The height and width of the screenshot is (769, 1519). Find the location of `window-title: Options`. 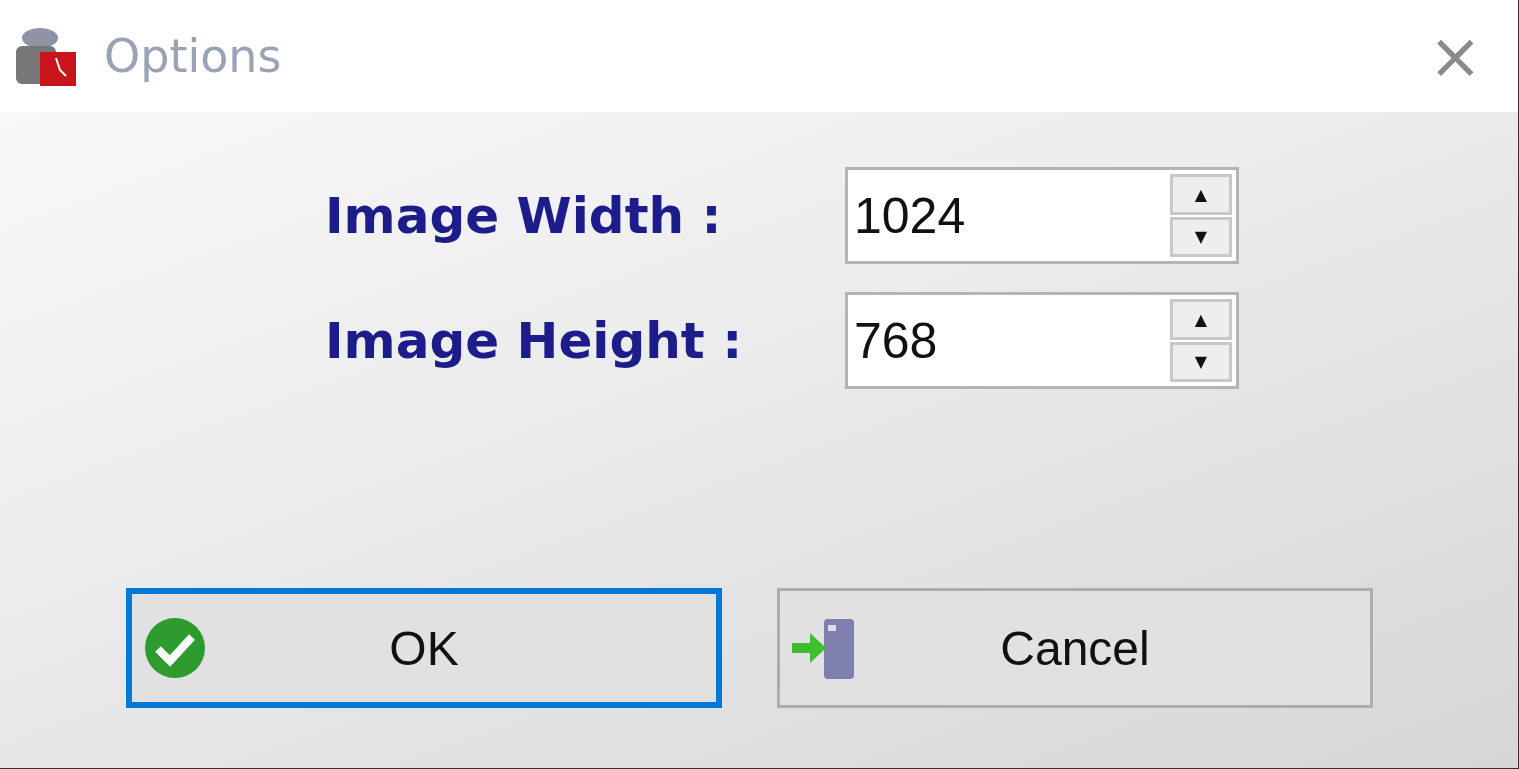

window-title: Options is located at coordinates (193, 56).